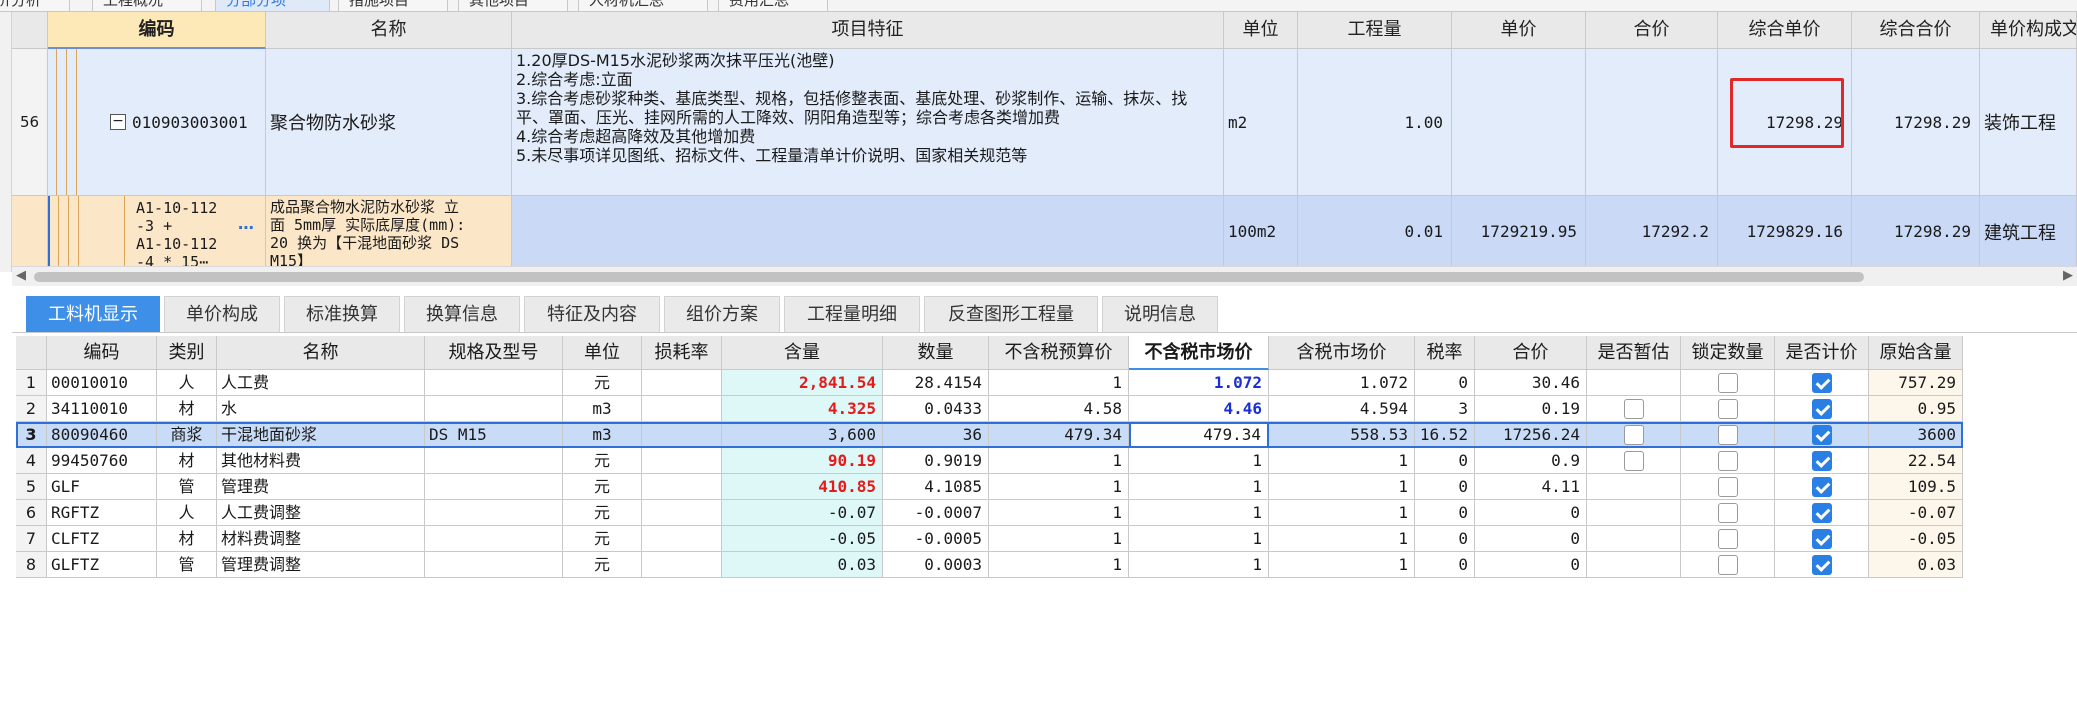  Describe the element at coordinates (1375, 122) in the screenshot. I see `item-quantity: 1.00` at that location.